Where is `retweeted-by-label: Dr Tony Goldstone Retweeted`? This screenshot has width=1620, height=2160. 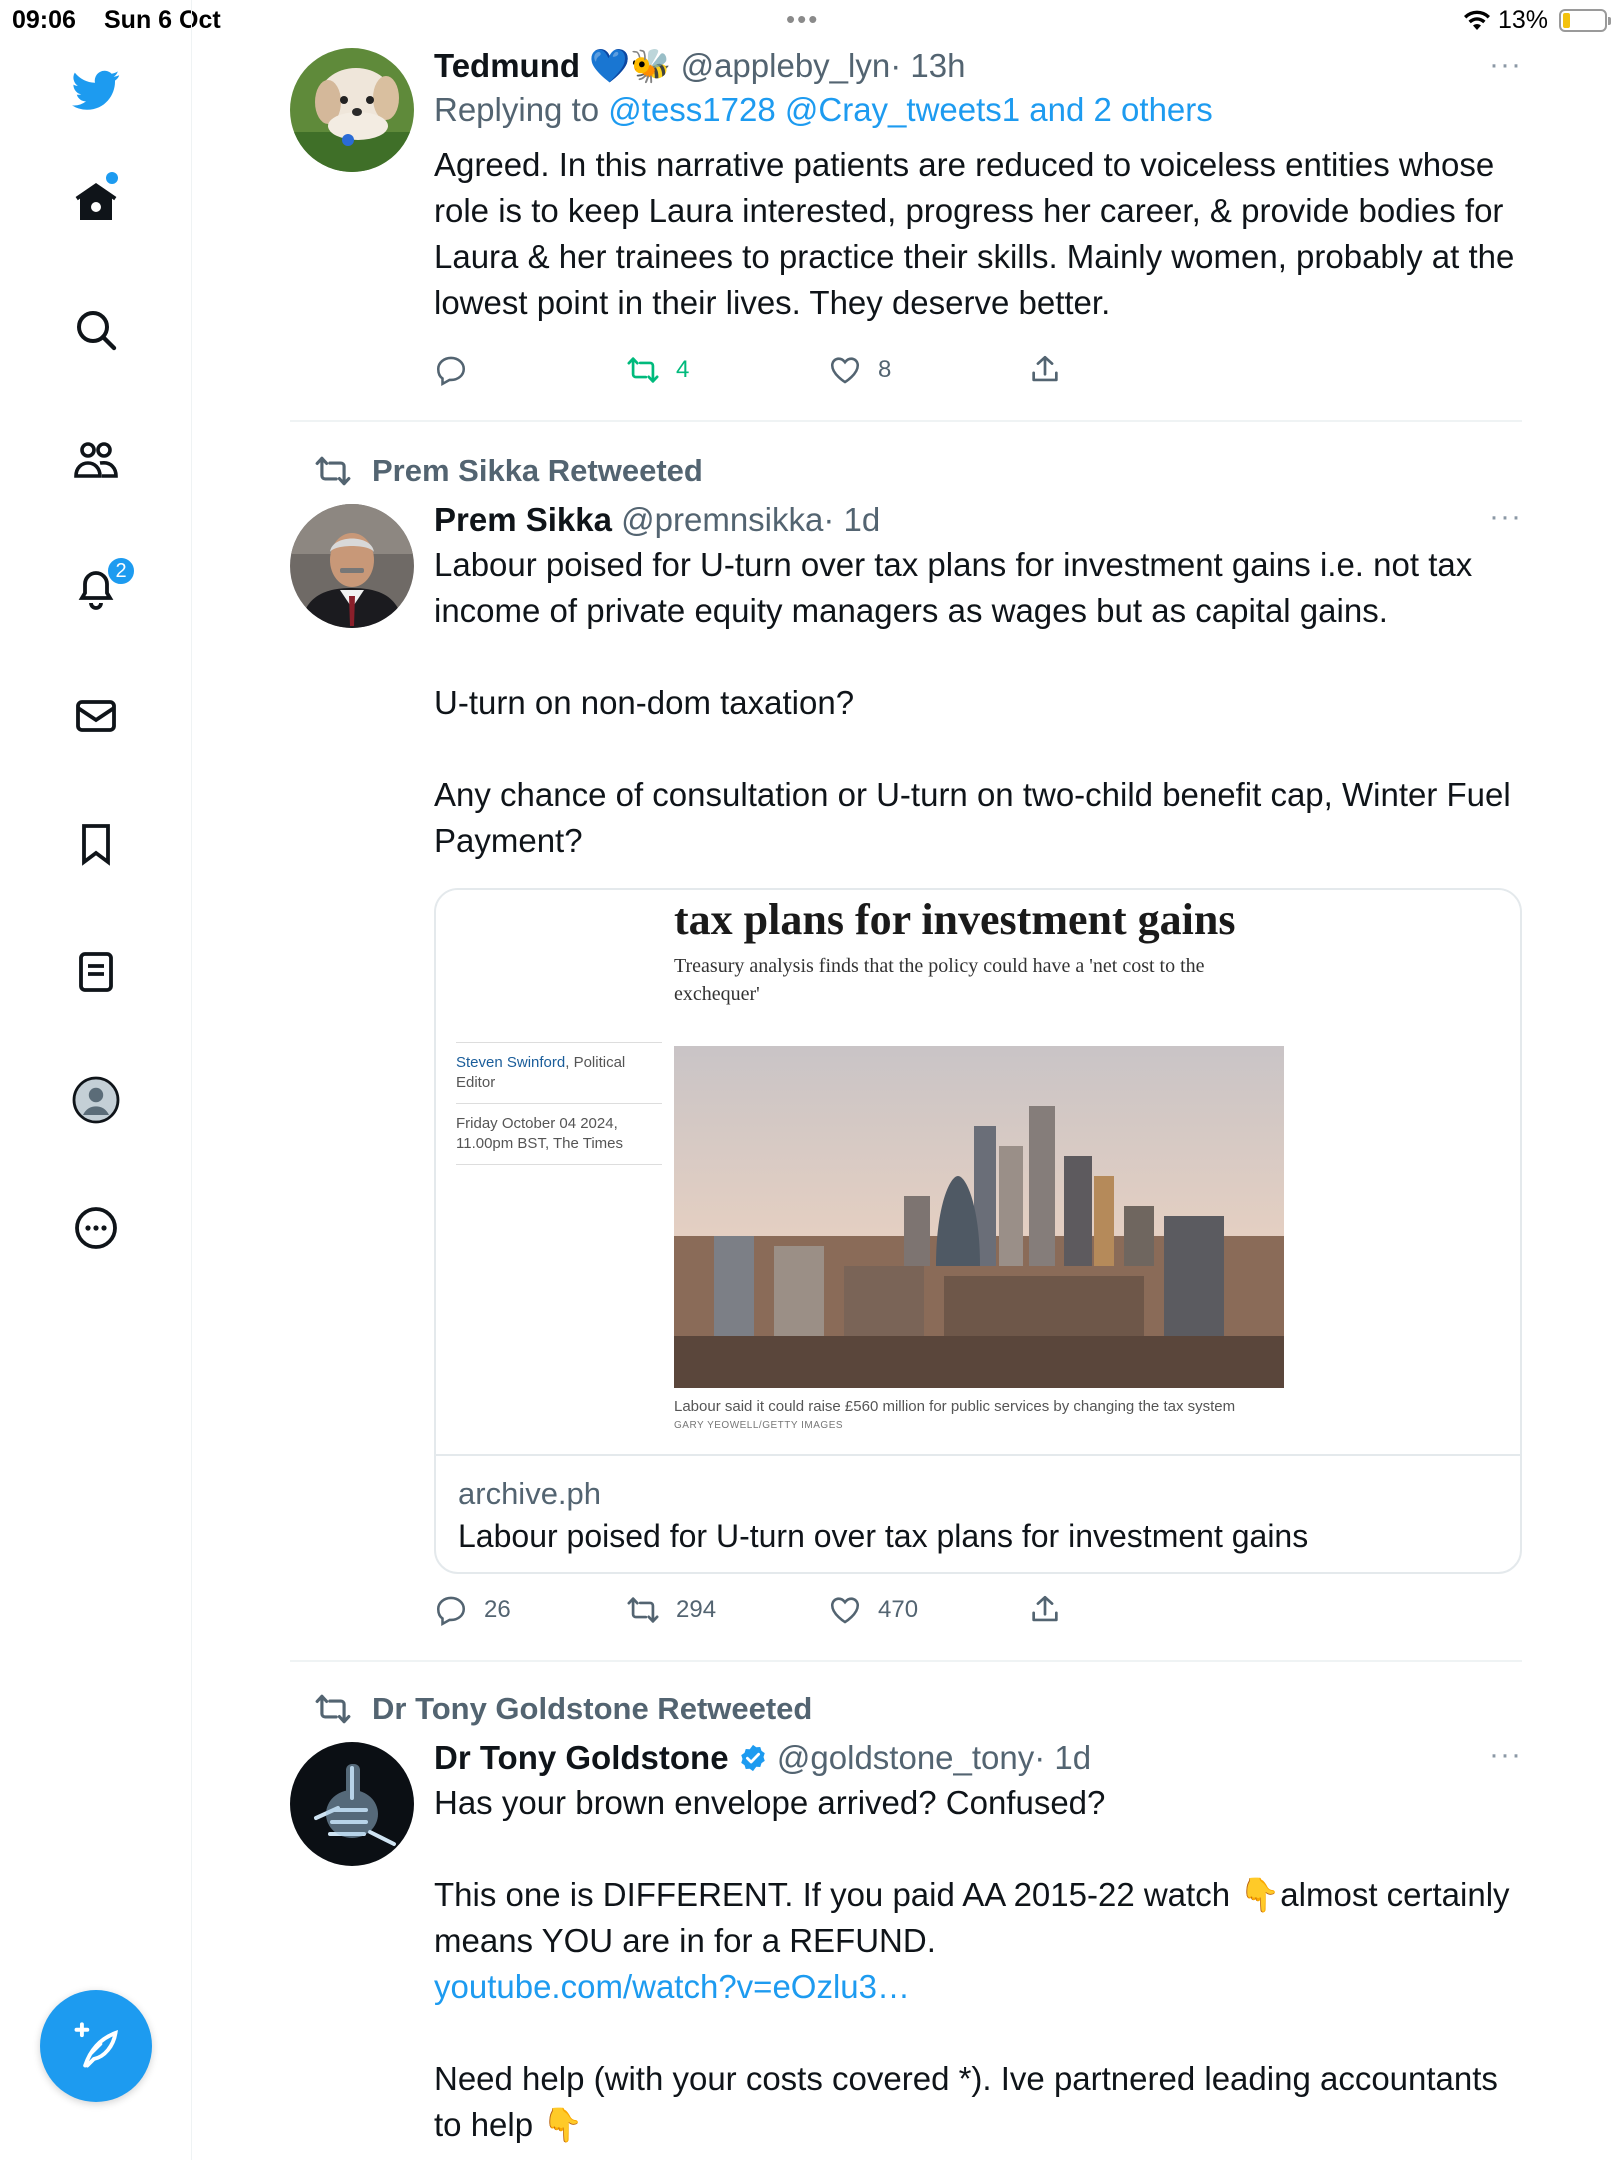
retweeted-by-label: Dr Tony Goldstone Retweeted is located at coordinates (592, 1708).